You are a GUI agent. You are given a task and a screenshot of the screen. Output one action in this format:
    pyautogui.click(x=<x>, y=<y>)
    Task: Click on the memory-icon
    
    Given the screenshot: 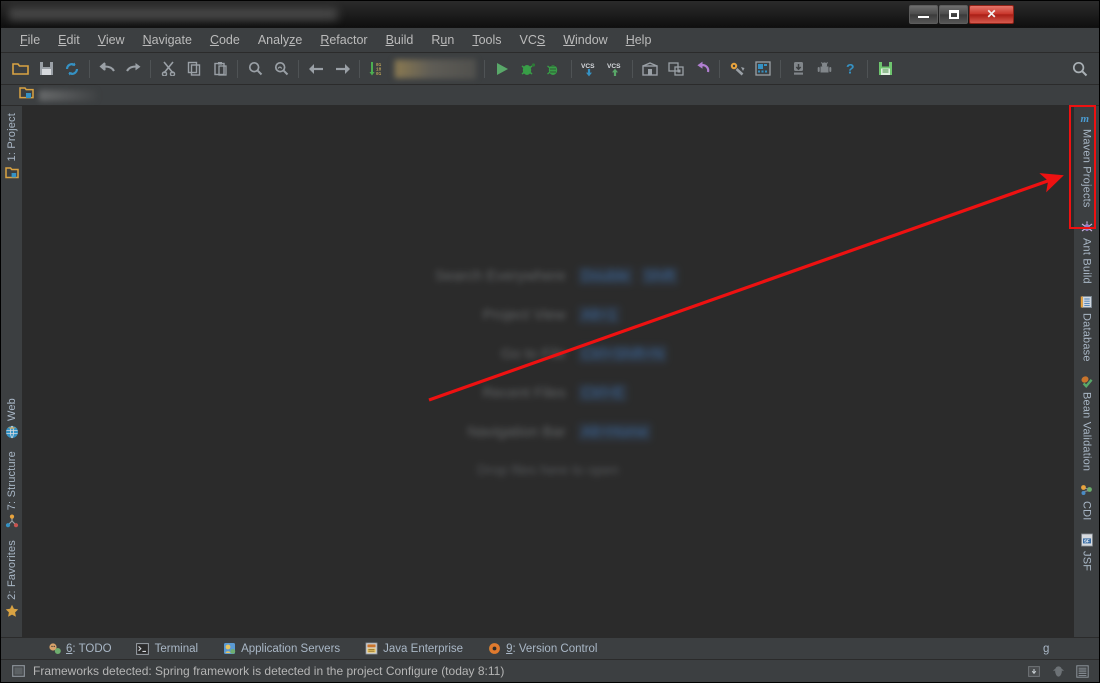 What is the action you would take?
    pyautogui.click(x=1082, y=671)
    